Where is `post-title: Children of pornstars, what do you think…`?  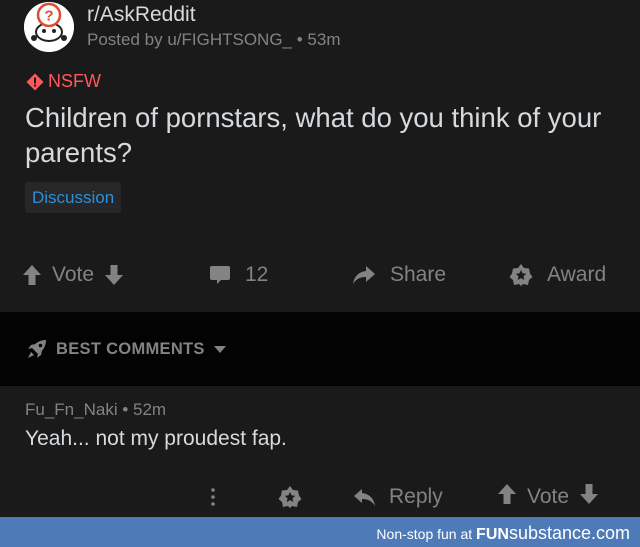 post-title: Children of pornstars, what do you think… is located at coordinates (325, 135).